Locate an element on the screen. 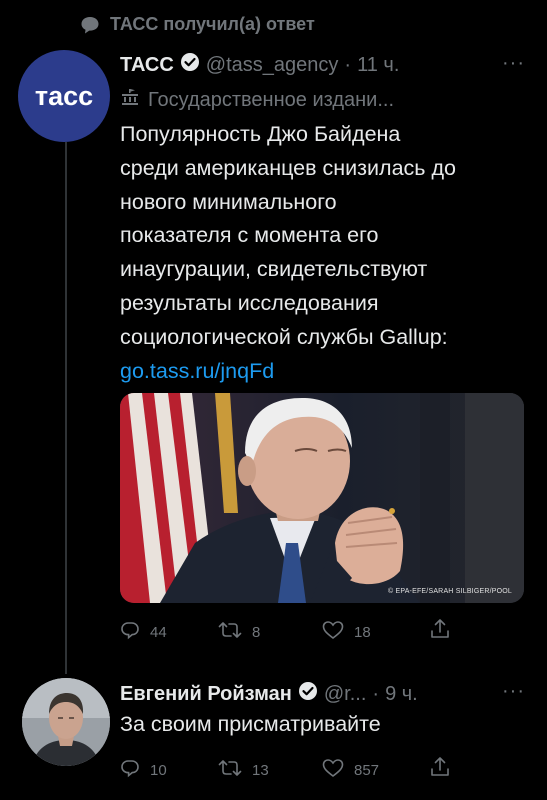 The image size is (547, 800). reply-body: За своим присматривайте is located at coordinates (250, 724).